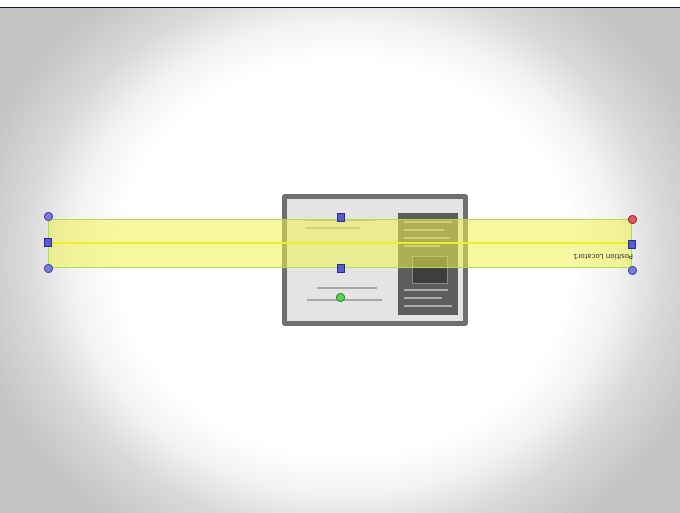  What do you see at coordinates (341, 268) in the screenshot?
I see `region-edge-handle-bottom` at bounding box center [341, 268].